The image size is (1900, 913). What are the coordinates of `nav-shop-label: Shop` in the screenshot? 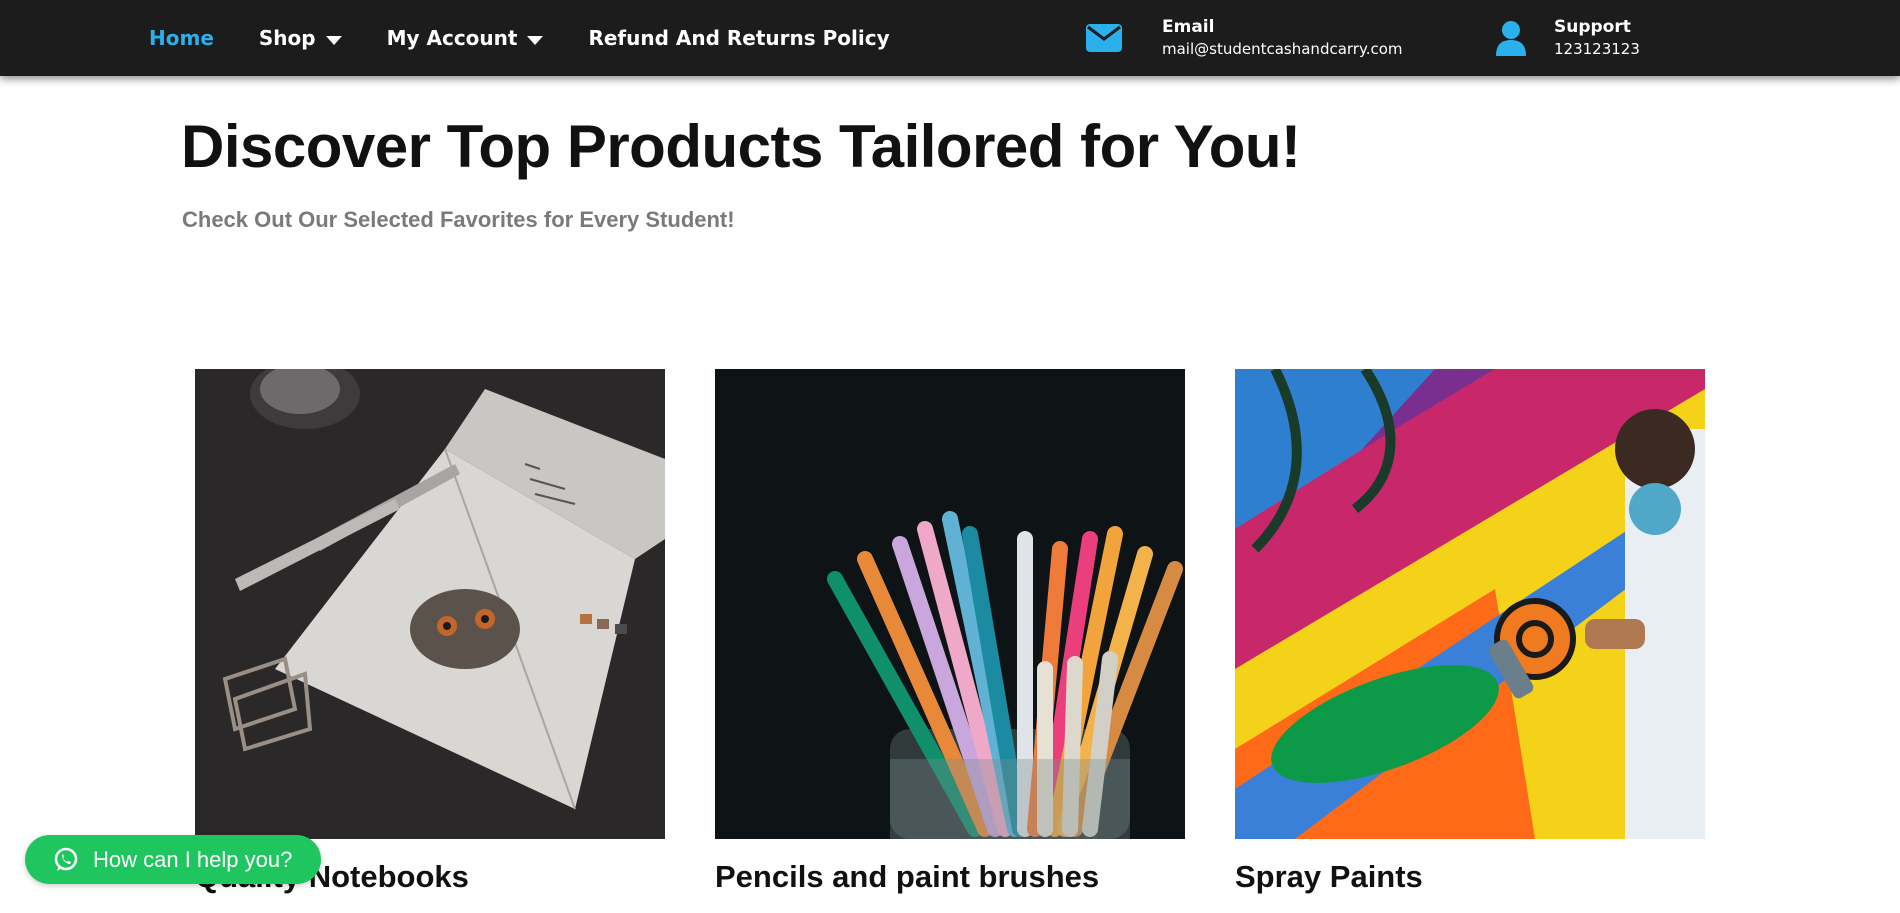 It's located at (287, 38).